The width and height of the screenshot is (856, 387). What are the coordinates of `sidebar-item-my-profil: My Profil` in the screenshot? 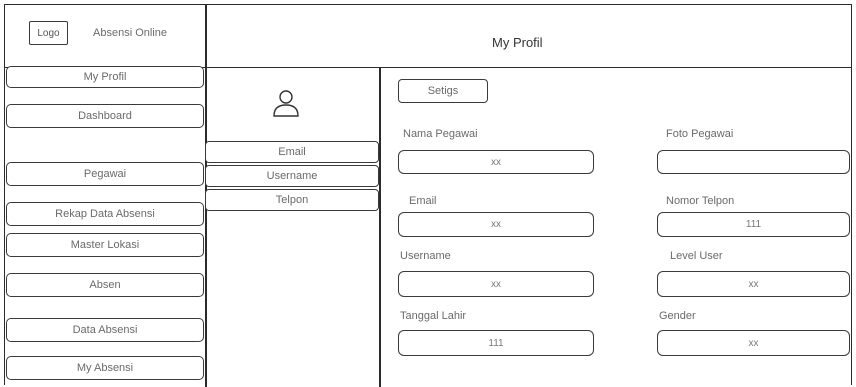 It's located at (105, 77).